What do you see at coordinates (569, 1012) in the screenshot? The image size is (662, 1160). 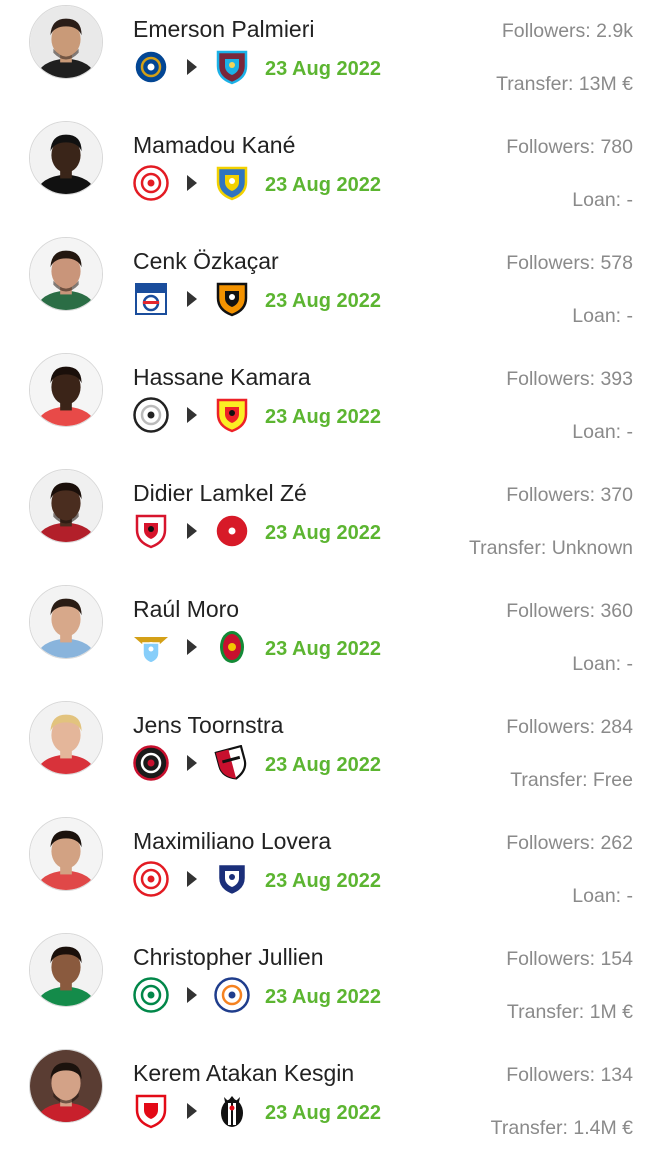 I see `transfer-fee: Transfer: 1M €` at bounding box center [569, 1012].